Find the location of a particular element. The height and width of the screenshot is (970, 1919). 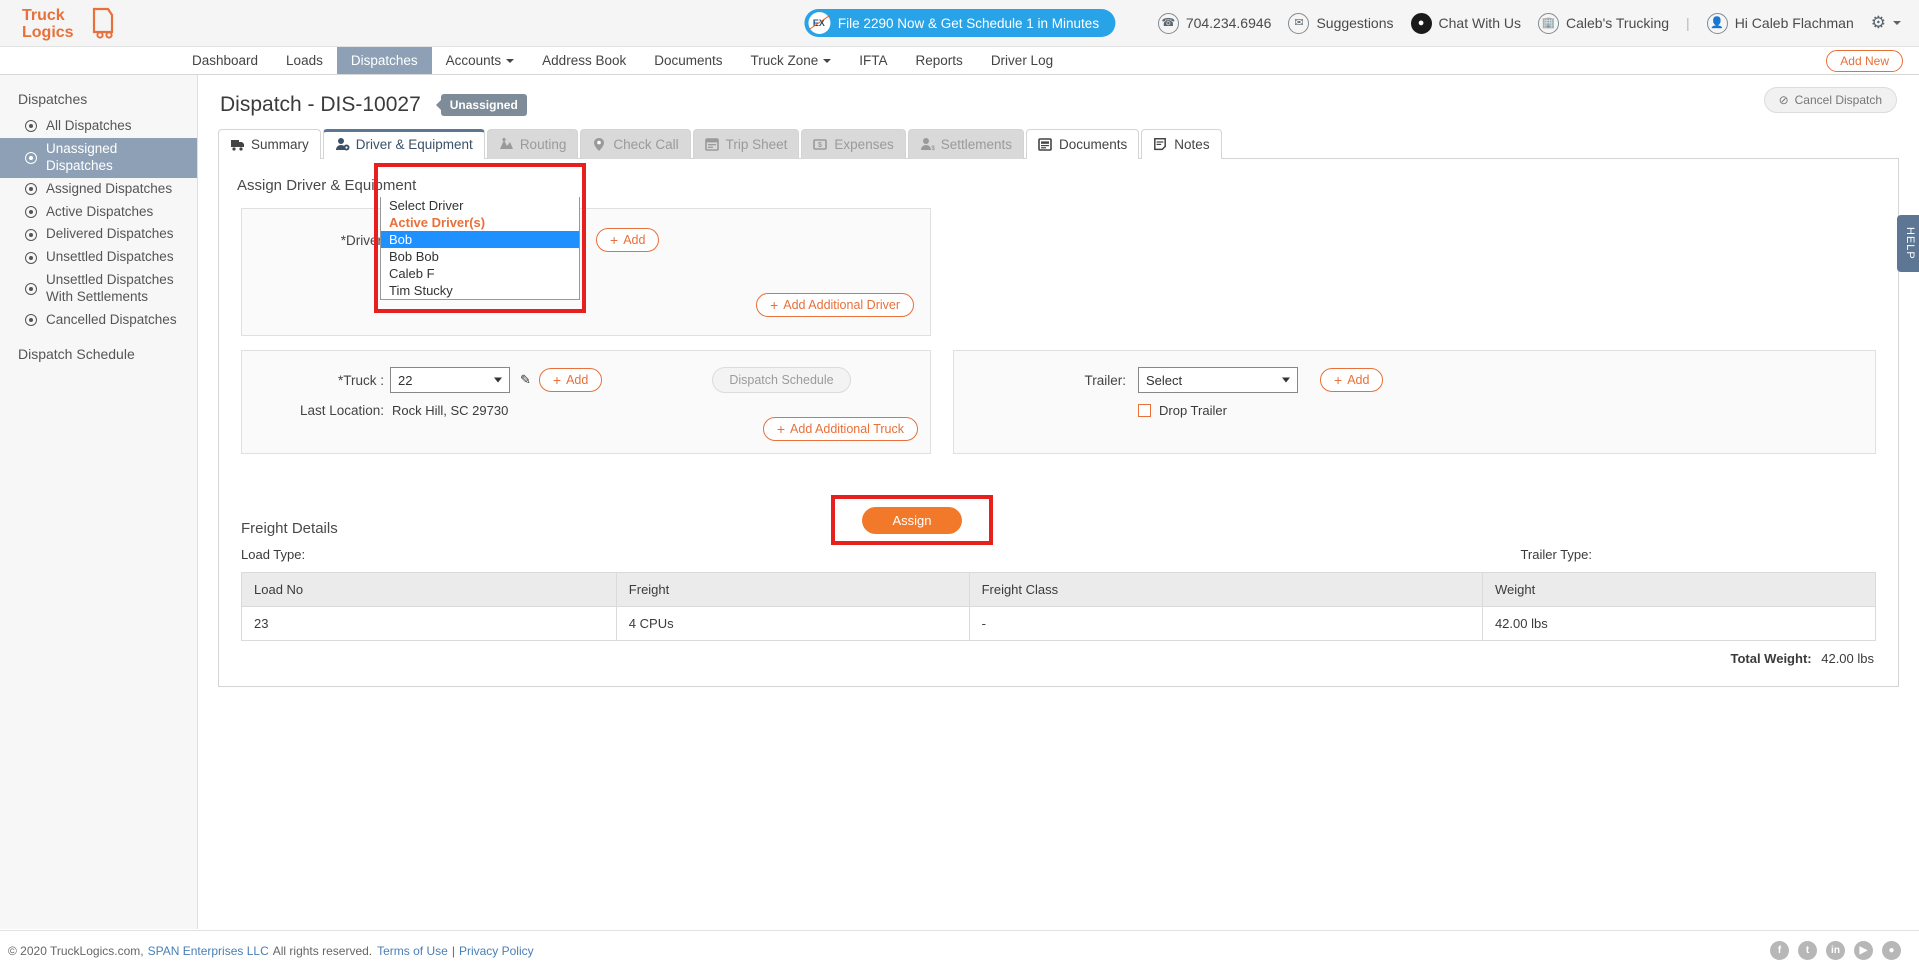

add-additional-truck-button: + Add Additional Truck is located at coordinates (840, 429).